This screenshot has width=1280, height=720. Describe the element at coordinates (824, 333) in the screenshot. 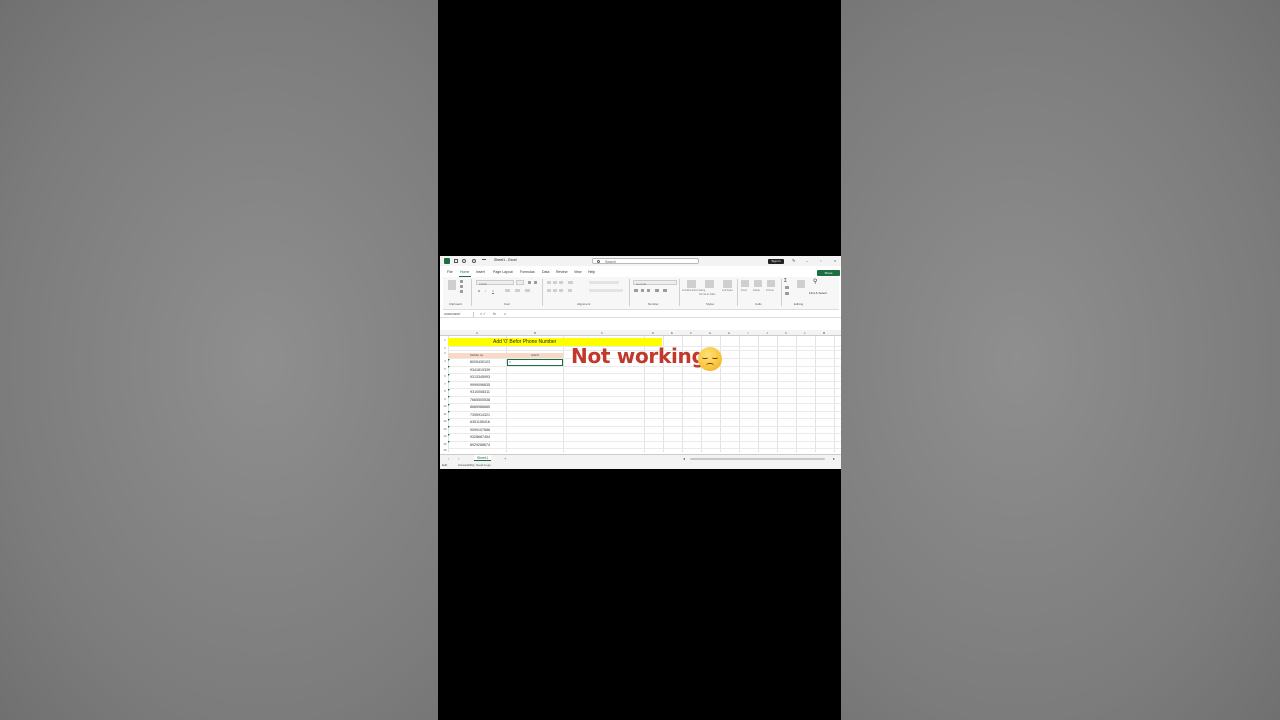

I see `column-header: M` at that location.